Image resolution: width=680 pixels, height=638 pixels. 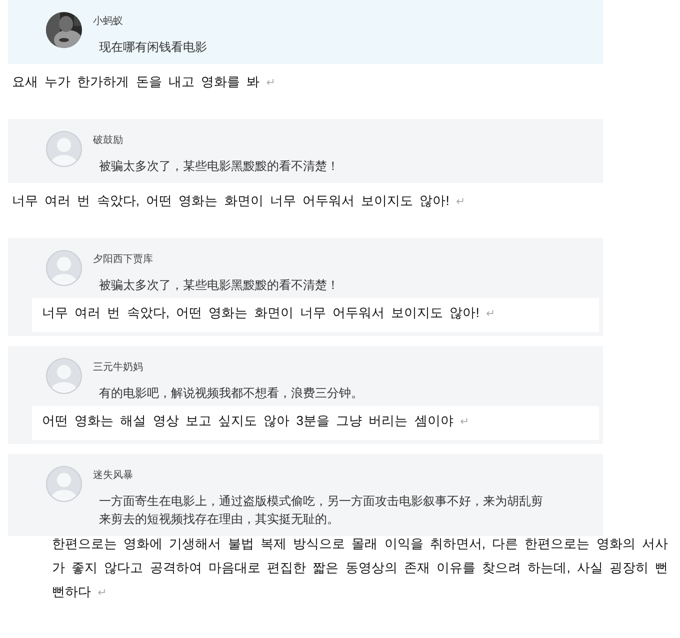 I want to click on translation-text: 요새 누가 한가하게 돈을 내고 영화를 봐 ↵, so click(x=144, y=82).